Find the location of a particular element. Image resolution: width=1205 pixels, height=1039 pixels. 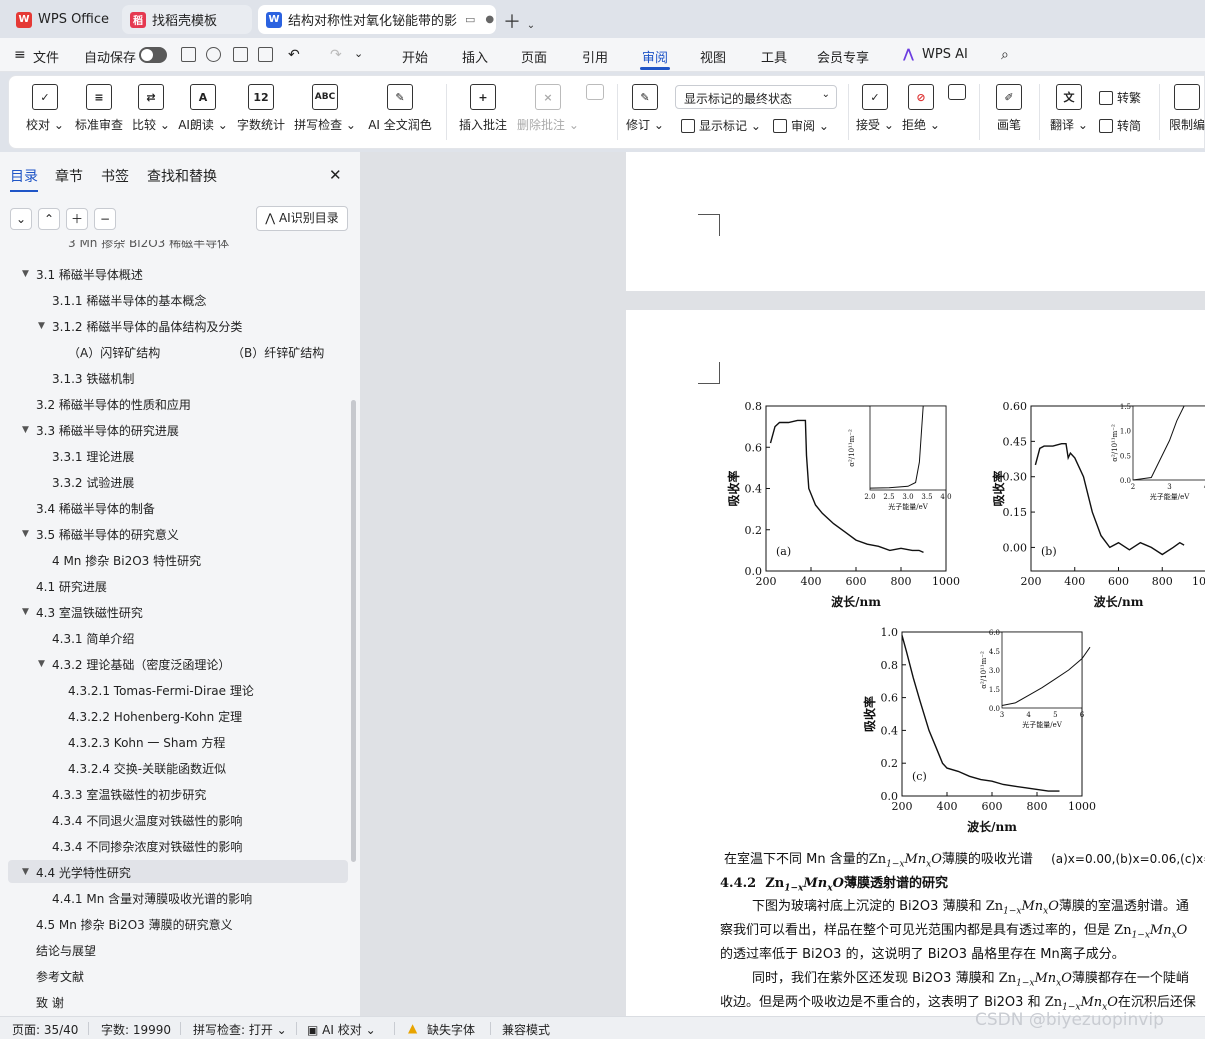

nav-tab-find-replace: 查找和替换 is located at coordinates (182, 176).